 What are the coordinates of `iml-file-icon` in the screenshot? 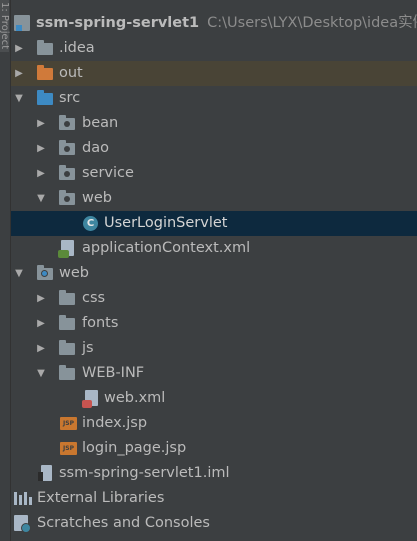 It's located at (45, 473).